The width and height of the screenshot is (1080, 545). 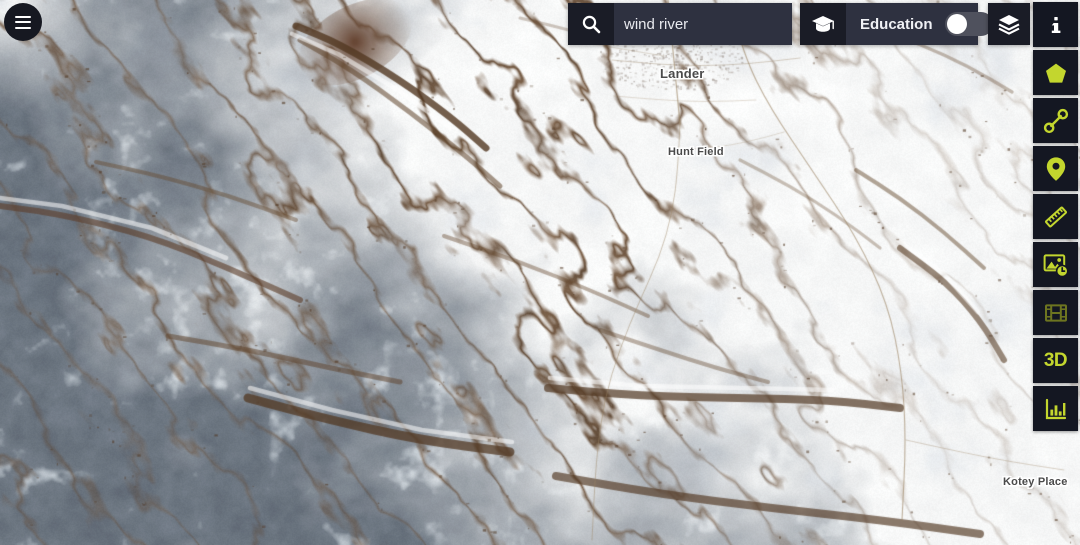 I want to click on line-path-icon, so click(x=1056, y=121).